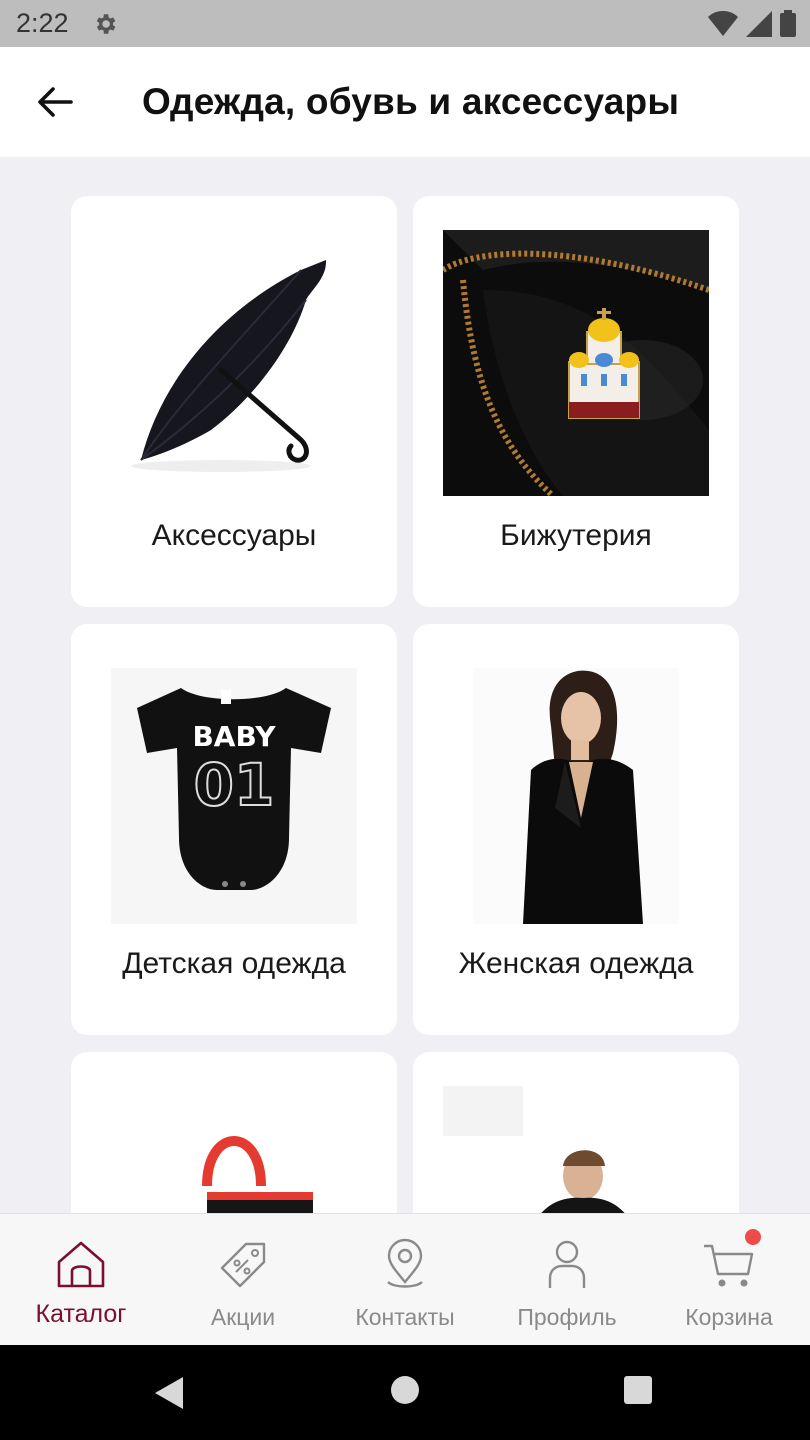 This screenshot has width=810, height=1440. I want to click on arrow-left-icon, so click(55, 102).